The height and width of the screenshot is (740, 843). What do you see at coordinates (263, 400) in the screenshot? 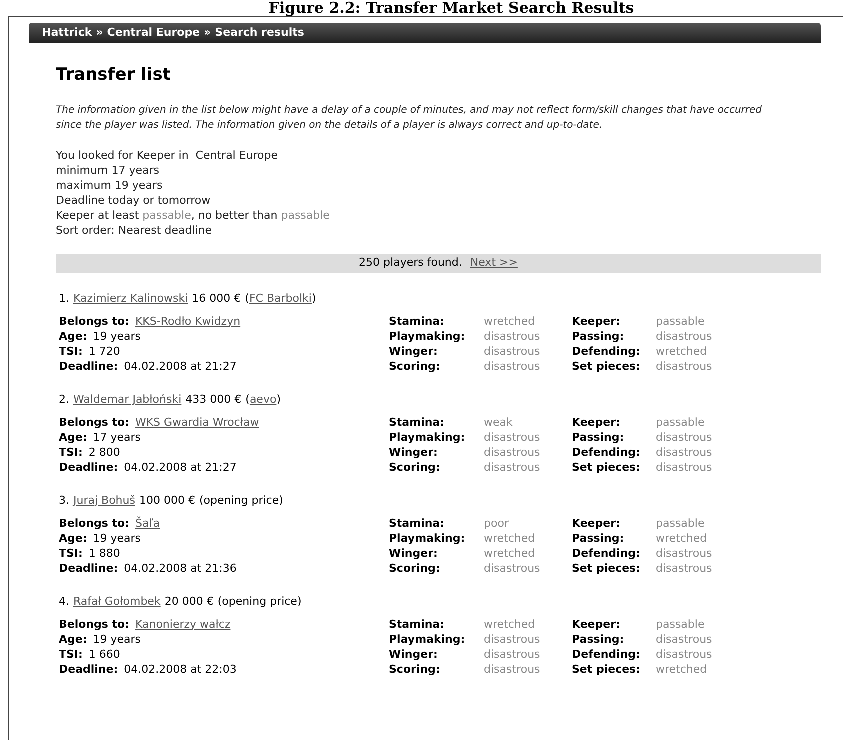
I see `bidder-link: aevo` at bounding box center [263, 400].